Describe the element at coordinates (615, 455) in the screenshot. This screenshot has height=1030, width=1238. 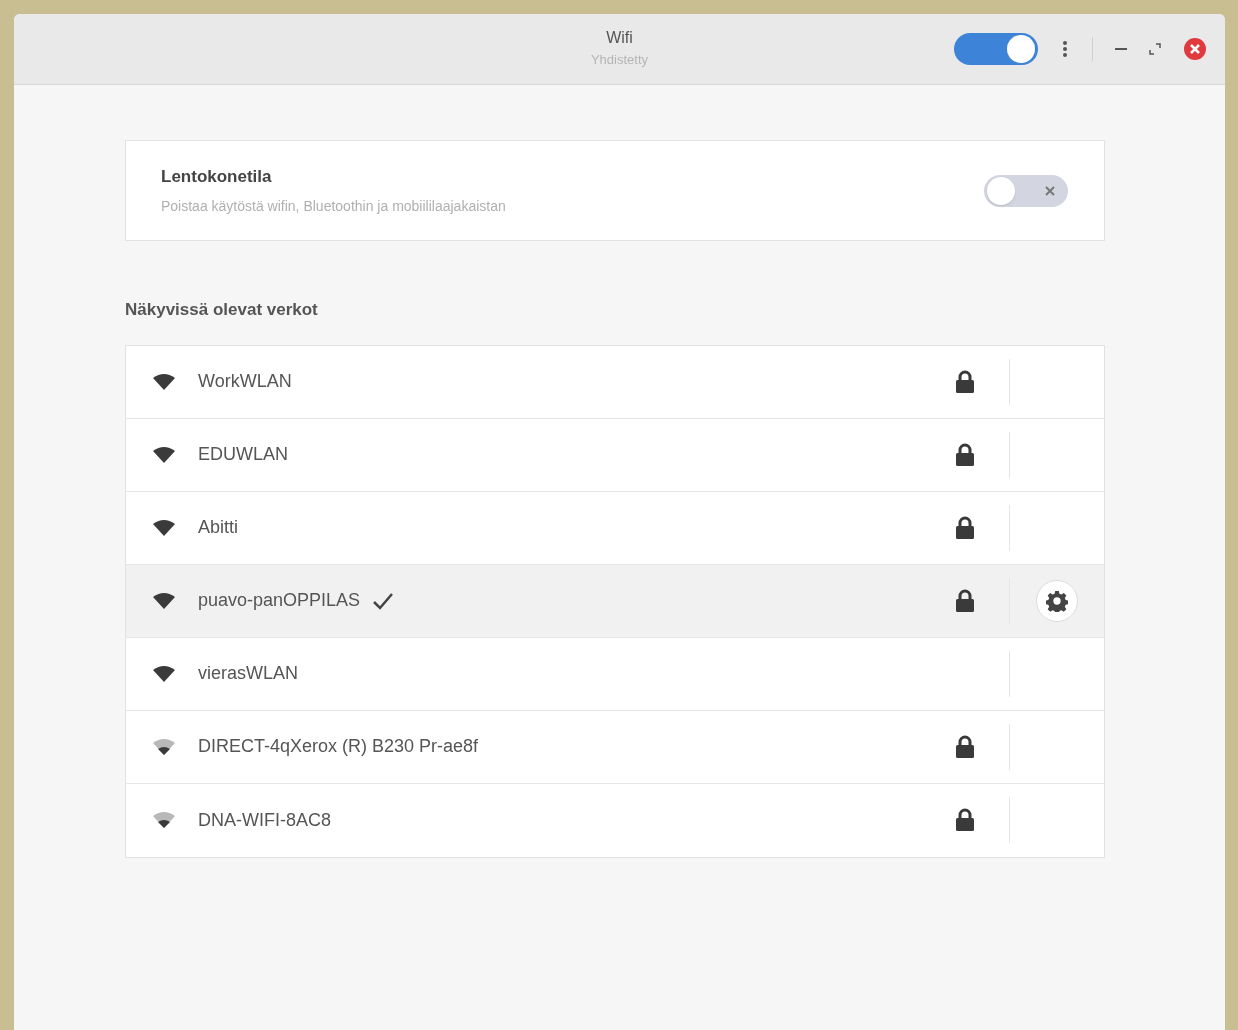
I see `network-row: EDUWLAN` at that location.